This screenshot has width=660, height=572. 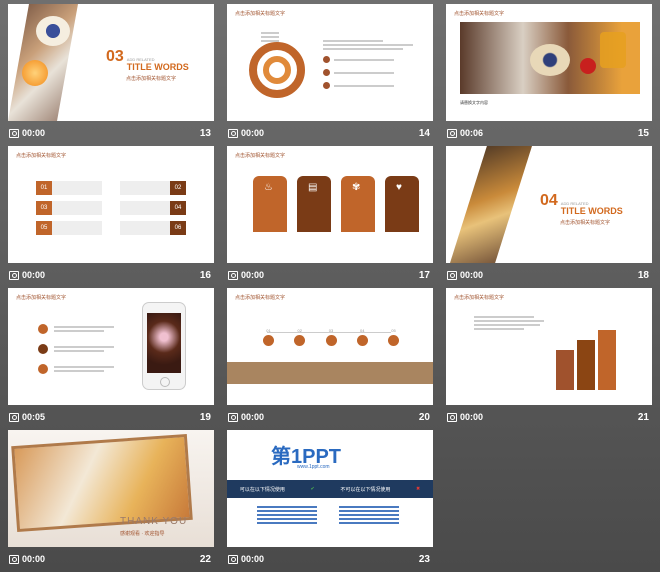 What do you see at coordinates (270, 204) in the screenshot?
I see `card-1: ♨` at bounding box center [270, 204].